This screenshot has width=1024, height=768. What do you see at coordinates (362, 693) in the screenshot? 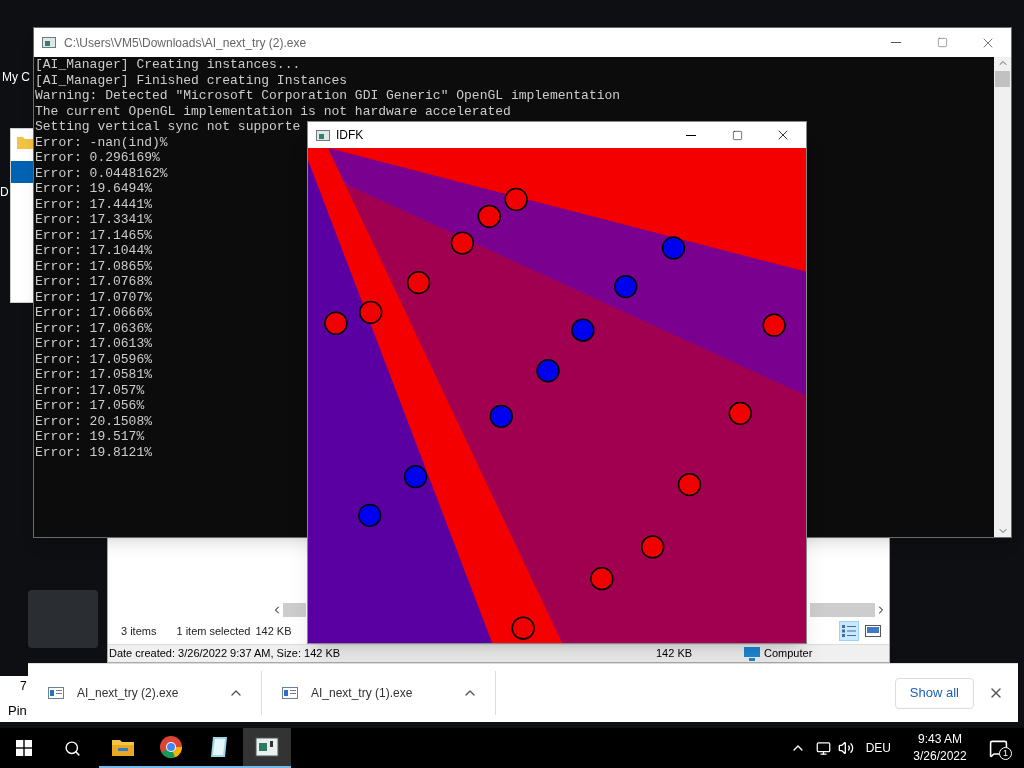
I see `download-item: AI_next_try (1).exe` at bounding box center [362, 693].